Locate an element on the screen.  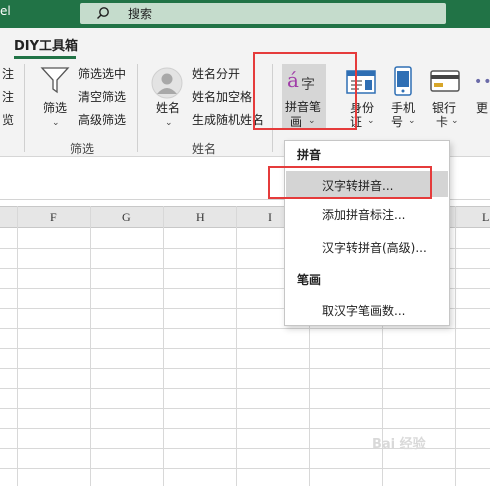
phone-button-line2: 号 is located at coordinates (397, 122).